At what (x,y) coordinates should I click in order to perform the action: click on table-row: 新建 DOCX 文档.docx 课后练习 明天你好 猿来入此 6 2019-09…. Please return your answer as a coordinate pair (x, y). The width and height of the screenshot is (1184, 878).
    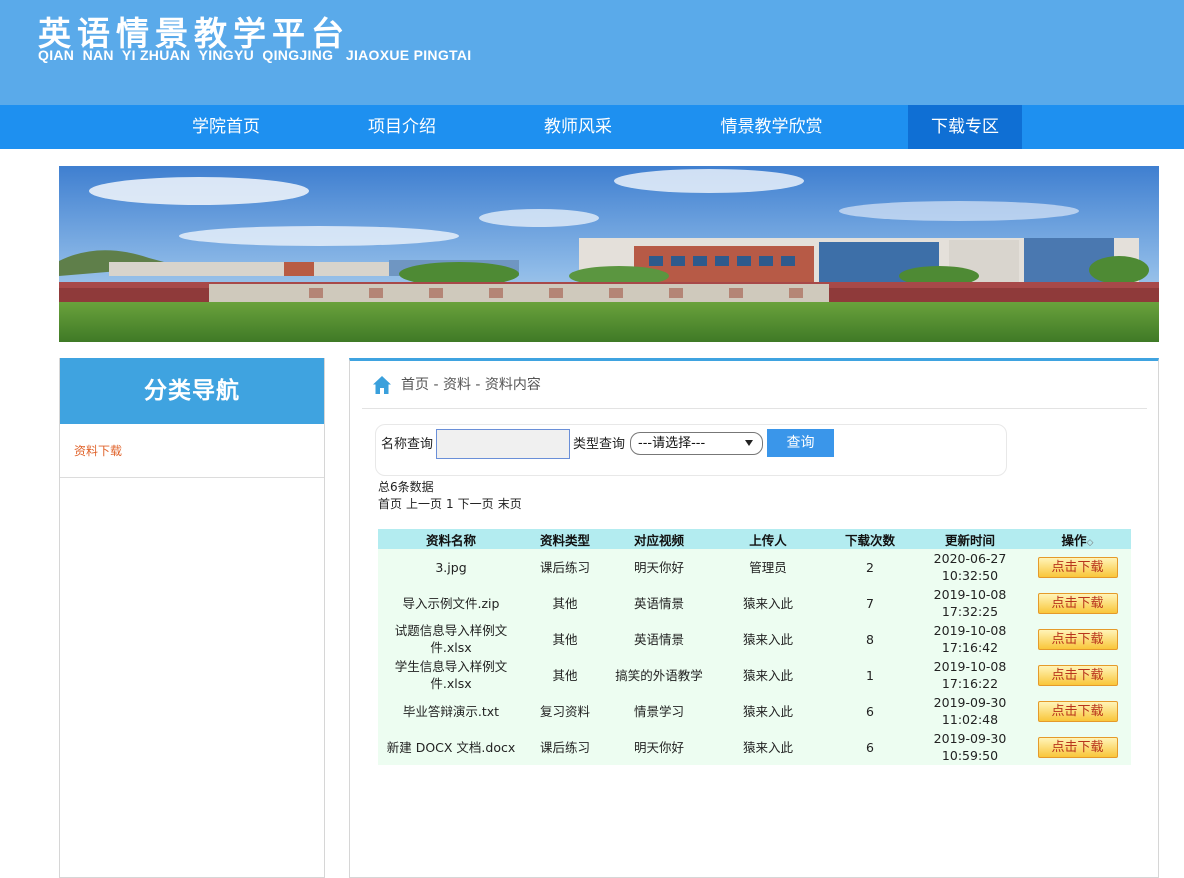
    Looking at the image, I should click on (754, 747).